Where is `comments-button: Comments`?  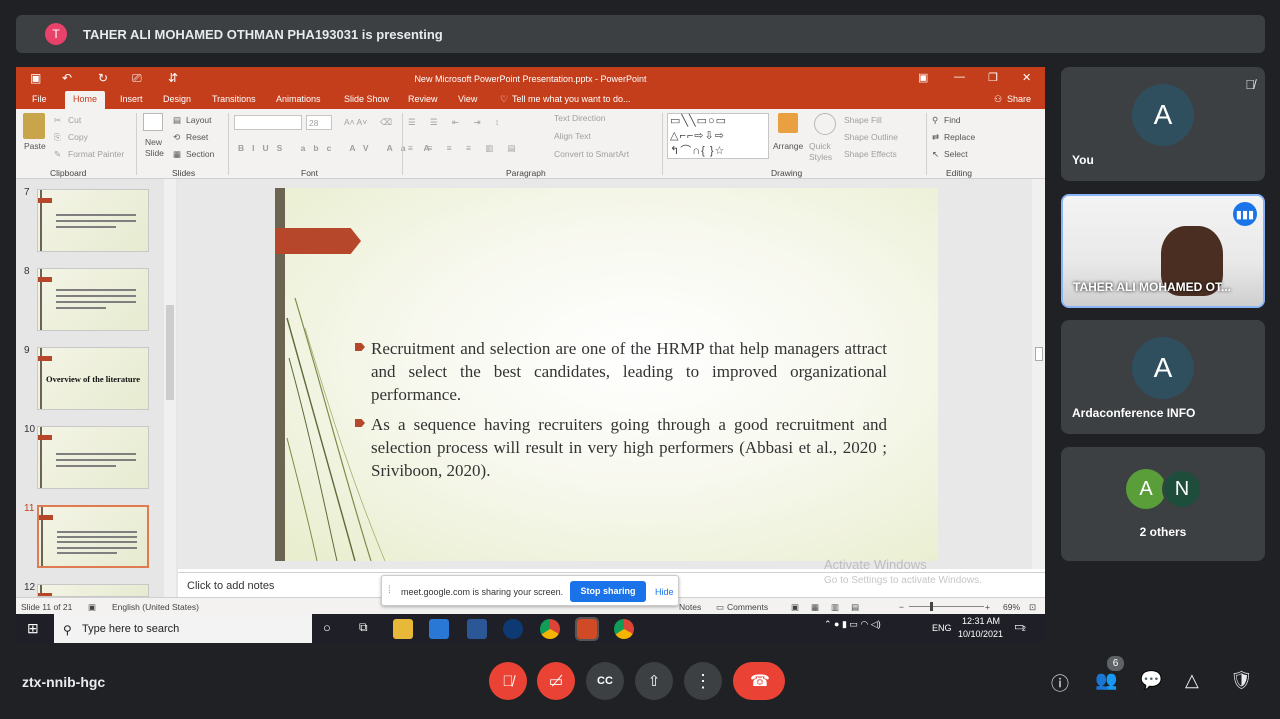 comments-button: Comments is located at coordinates (747, 607).